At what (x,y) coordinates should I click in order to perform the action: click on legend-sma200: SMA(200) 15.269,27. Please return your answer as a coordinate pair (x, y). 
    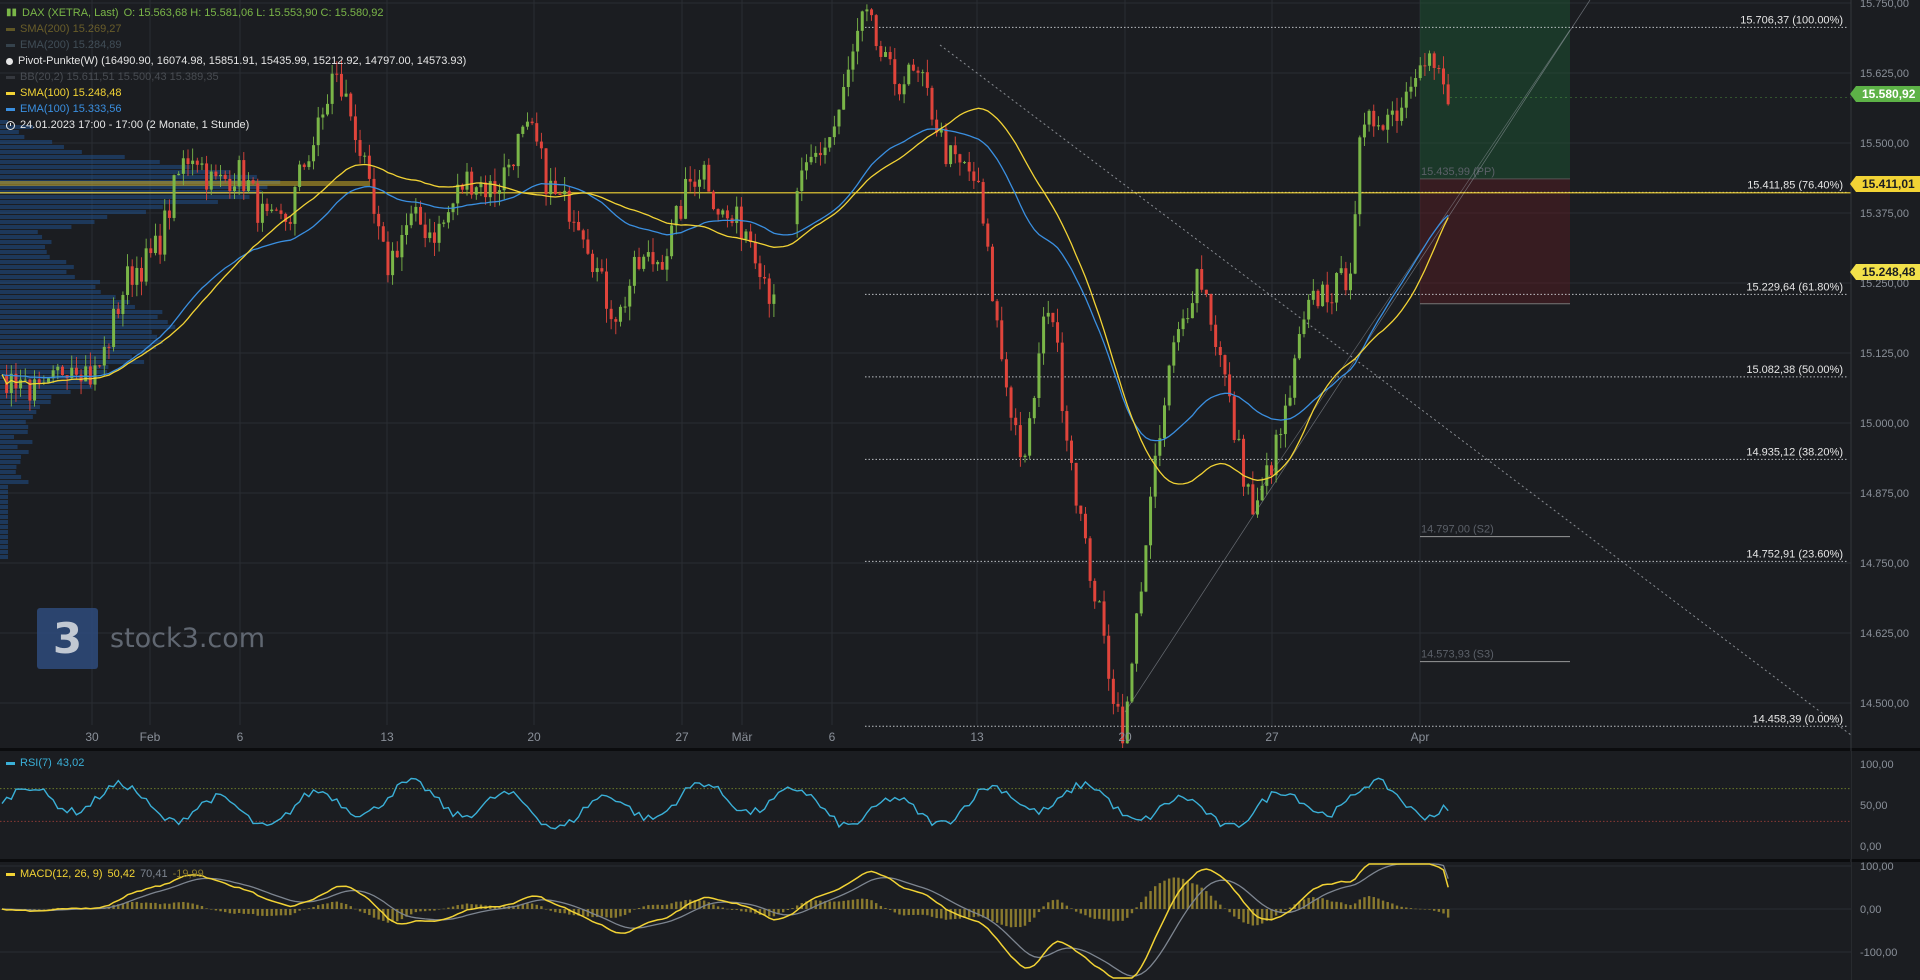
    Looking at the image, I should click on (236, 29).